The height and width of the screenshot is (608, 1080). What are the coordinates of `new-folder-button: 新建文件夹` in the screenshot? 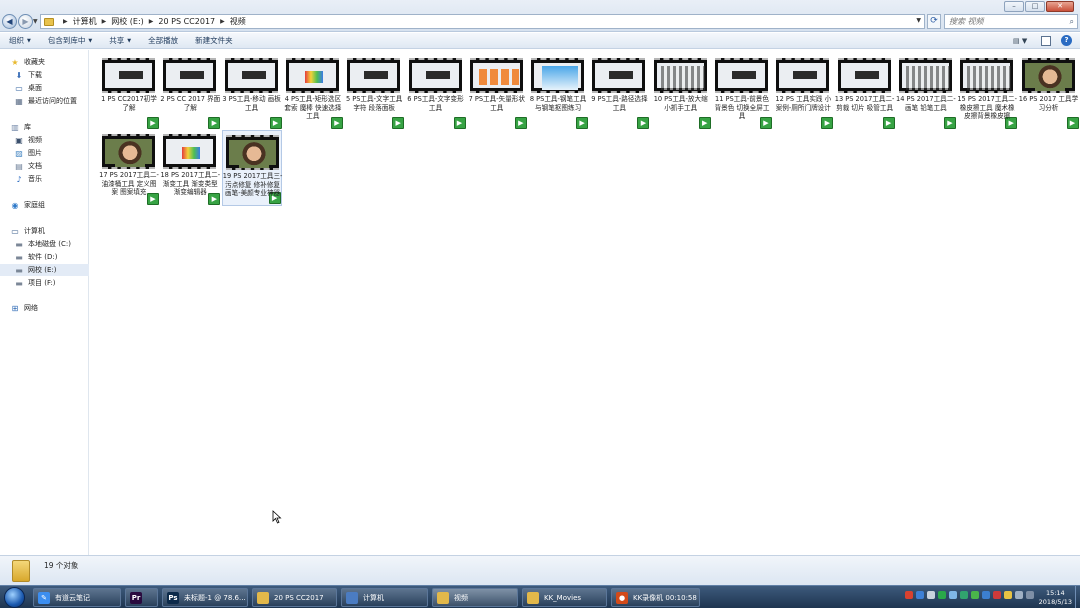 It's located at (214, 40).